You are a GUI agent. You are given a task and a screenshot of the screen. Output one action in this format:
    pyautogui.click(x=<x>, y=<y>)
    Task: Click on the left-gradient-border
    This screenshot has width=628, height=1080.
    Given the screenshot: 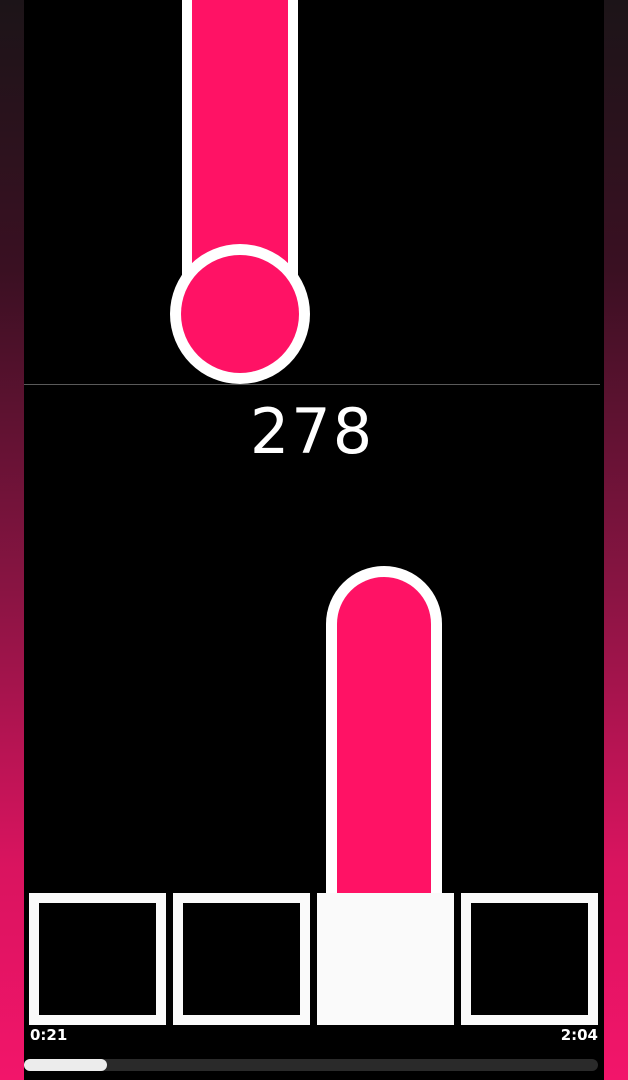 What is the action you would take?
    pyautogui.click(x=12, y=540)
    